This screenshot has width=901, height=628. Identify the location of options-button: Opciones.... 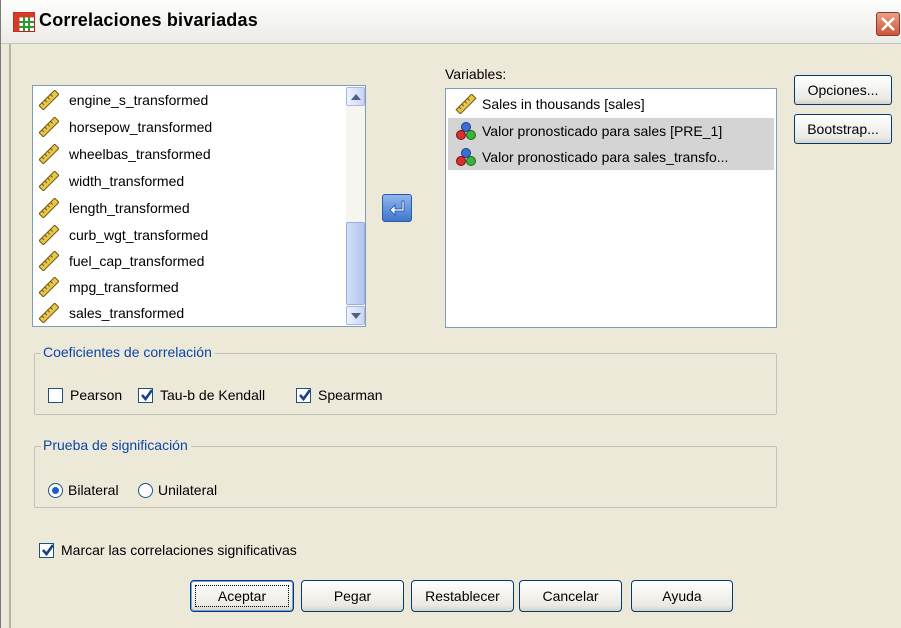
(843, 90).